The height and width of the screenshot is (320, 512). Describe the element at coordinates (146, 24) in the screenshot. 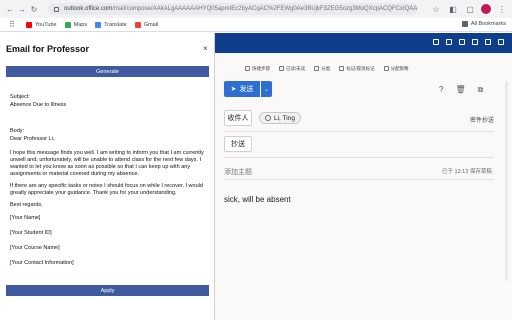

I see `bookmark-gmail: Gmail` at that location.